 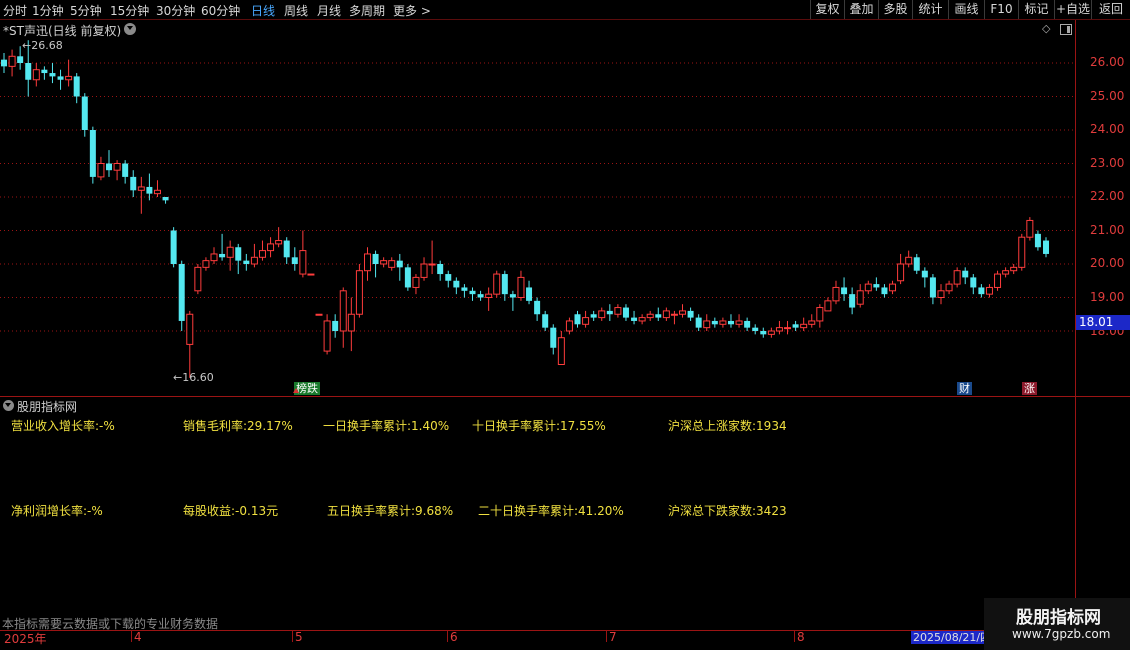 I want to click on chevron-down-icon, so click(x=8, y=405).